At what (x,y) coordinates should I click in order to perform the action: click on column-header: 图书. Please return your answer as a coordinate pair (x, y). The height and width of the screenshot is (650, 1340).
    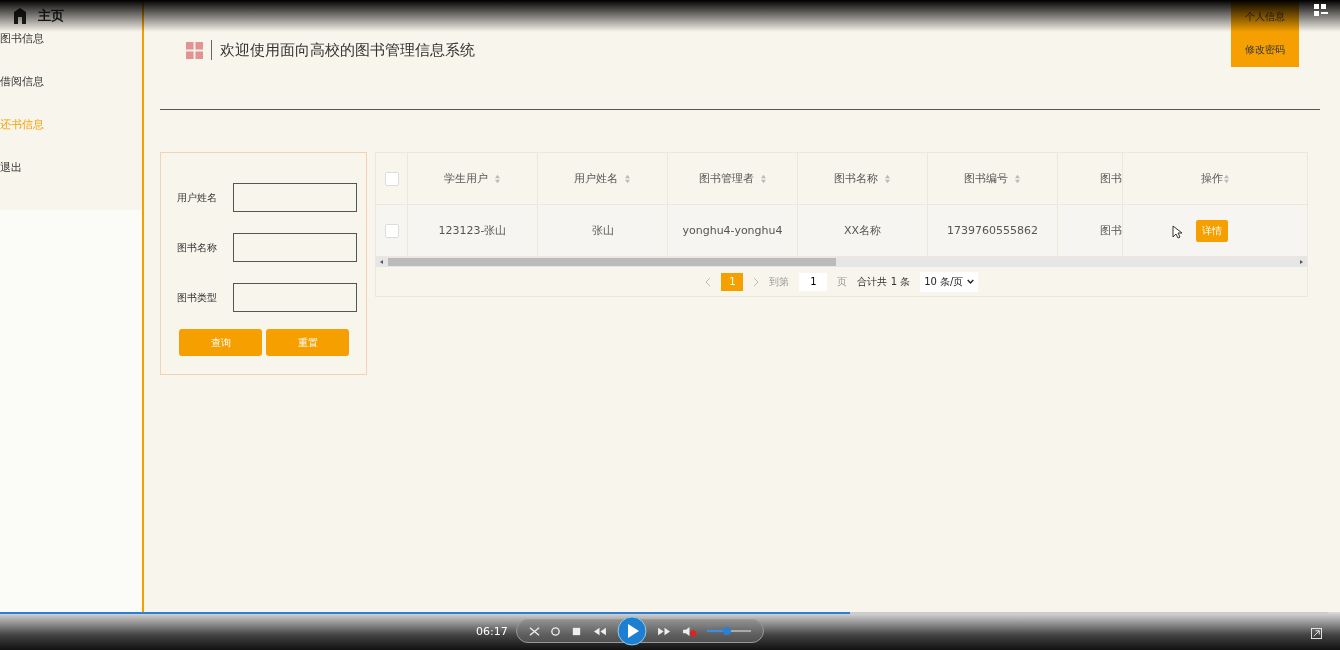
    Looking at the image, I should click on (1111, 178).